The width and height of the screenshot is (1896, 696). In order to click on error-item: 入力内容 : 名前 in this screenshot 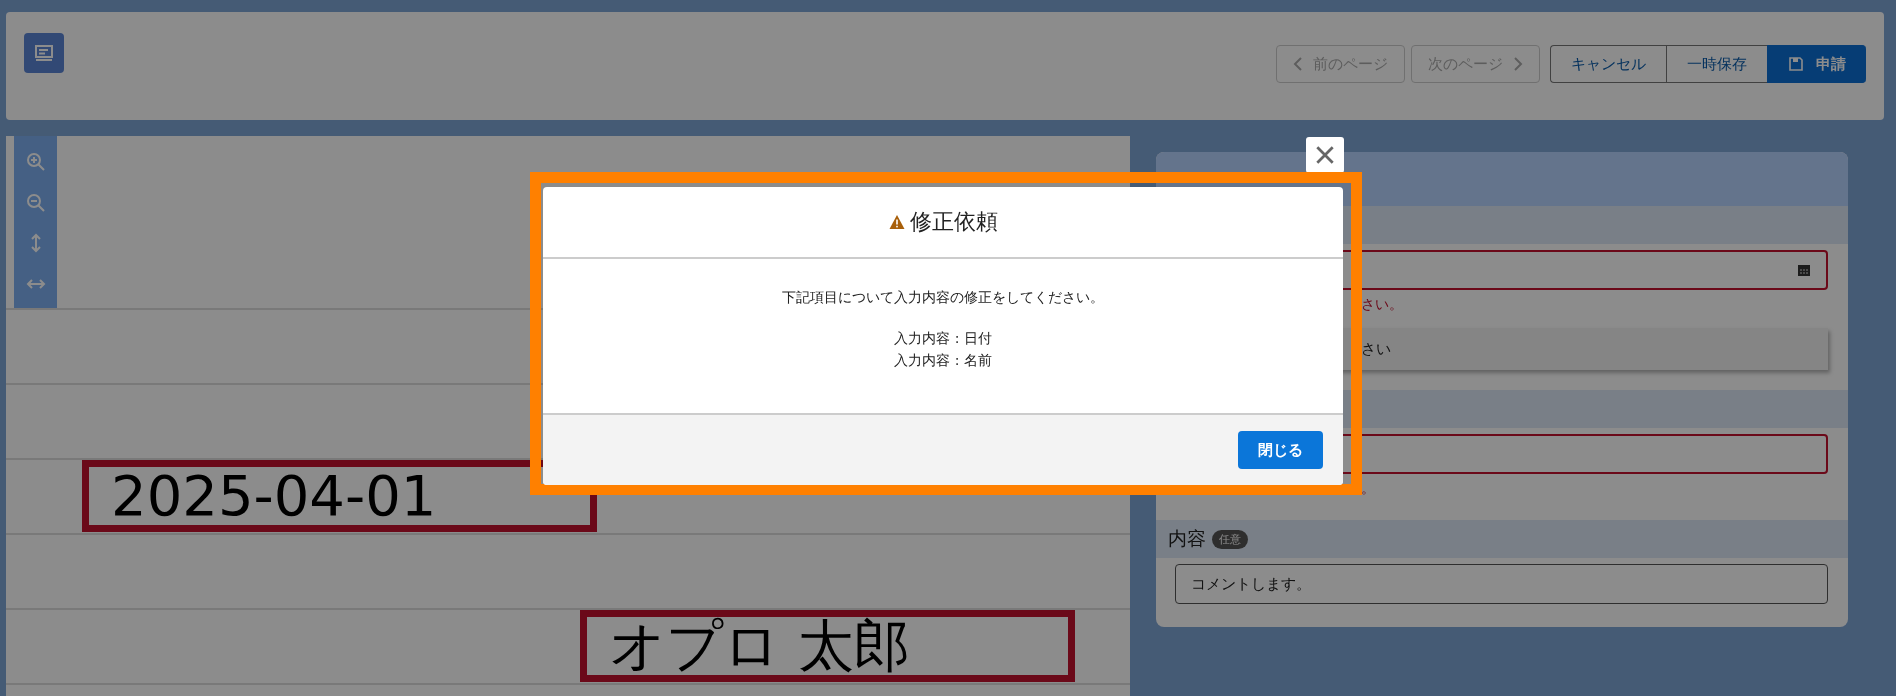, I will do `click(943, 360)`.